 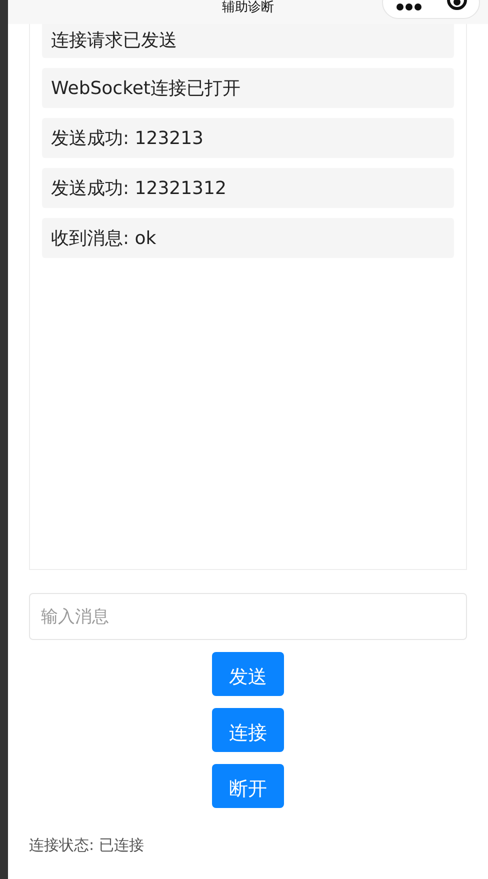 What do you see at coordinates (248, 786) in the screenshot?
I see `action-button: 断开` at bounding box center [248, 786].